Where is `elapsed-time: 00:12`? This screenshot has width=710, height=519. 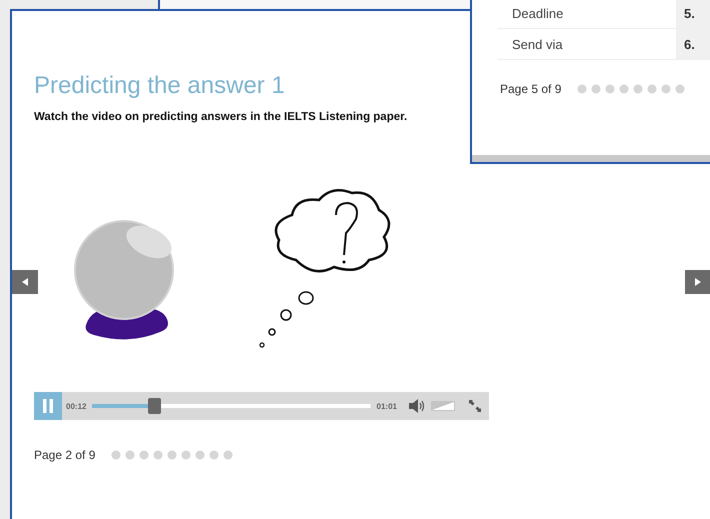
elapsed-time: 00:12 is located at coordinates (76, 406).